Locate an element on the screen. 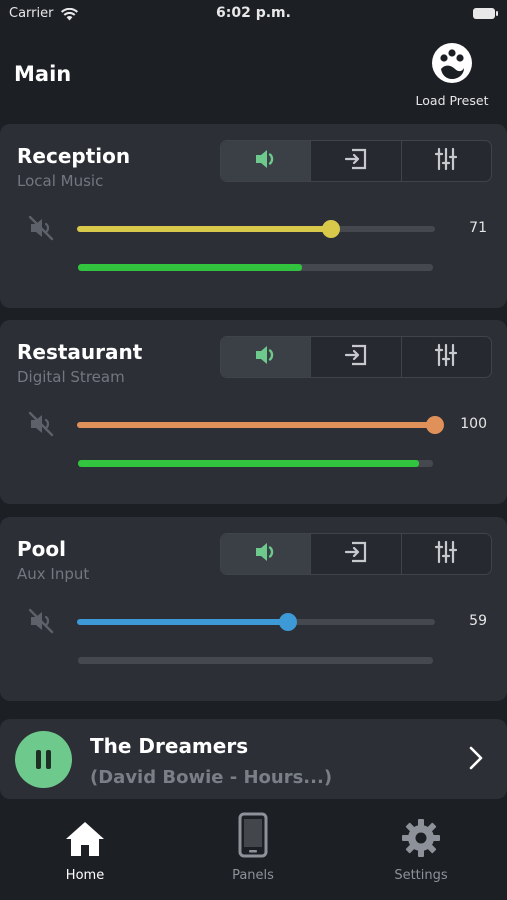 The height and width of the screenshot is (900, 507). now-playing-bar: The Dreamers (David Bowie - Hours...) is located at coordinates (253, 759).